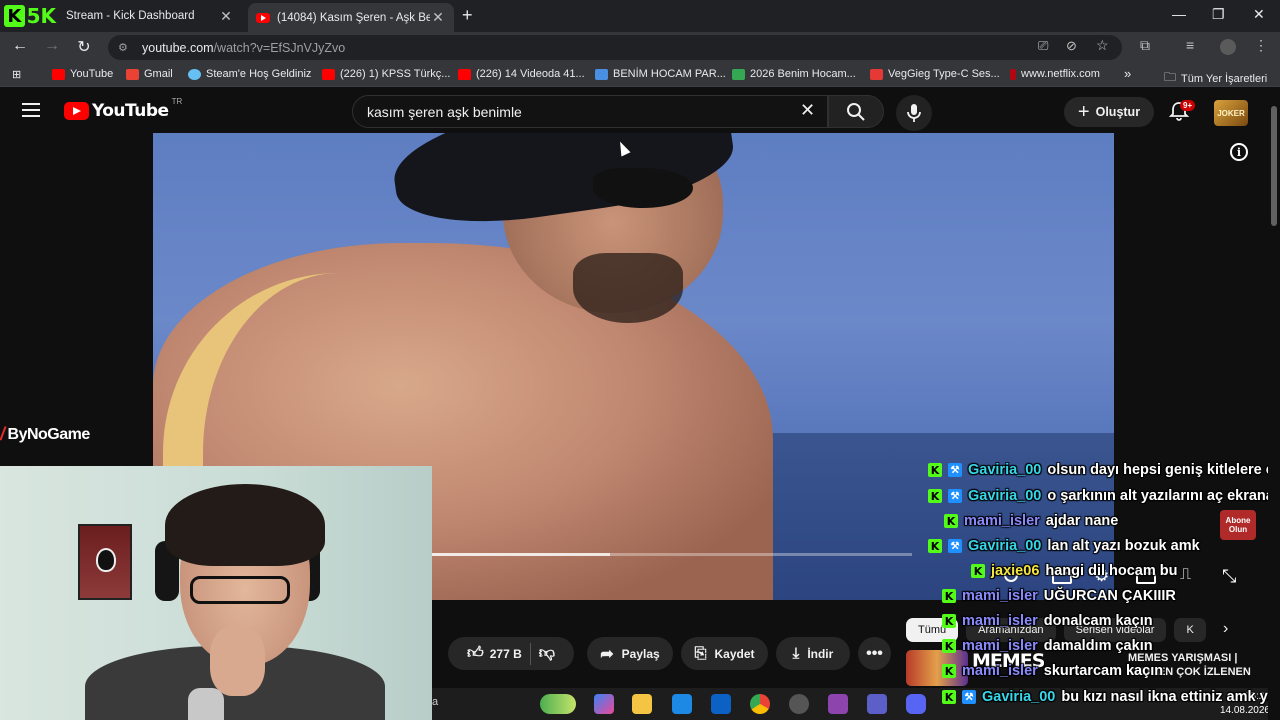 The height and width of the screenshot is (720, 1280). What do you see at coordinates (1071, 46) in the screenshot?
I see `eye-off-icon: ⊘` at bounding box center [1071, 46].